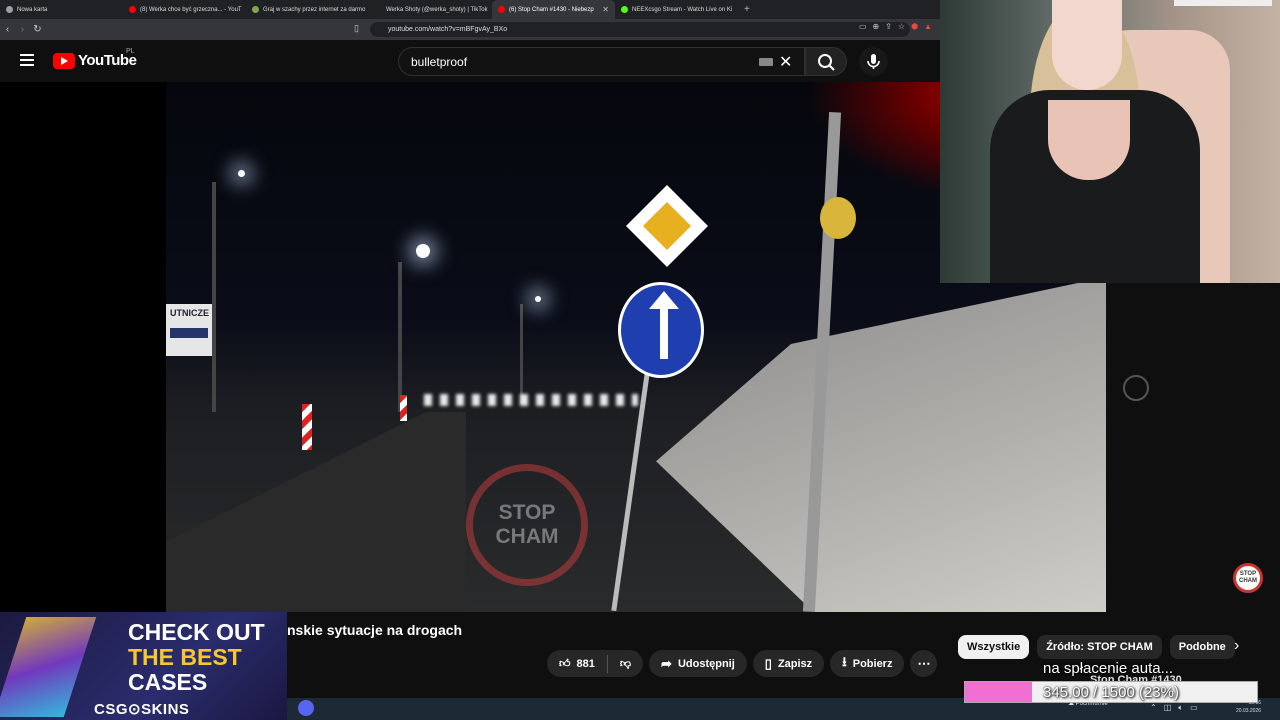 Image resolution: width=1280 pixels, height=720 pixels. I want to click on thumbs-up-icon: 👍︎, so click(565, 664).